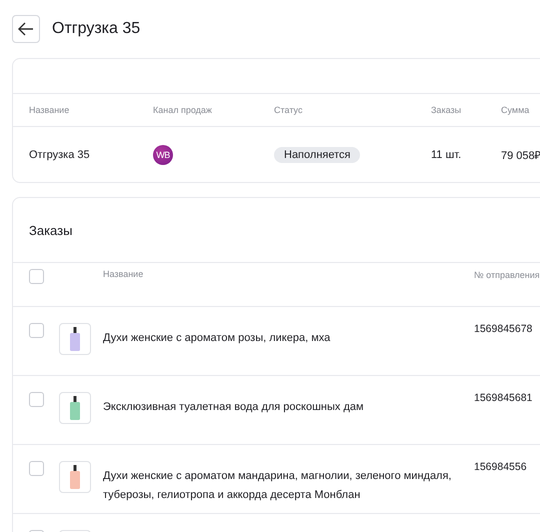  I want to click on select-all-checkbox, so click(36, 276).